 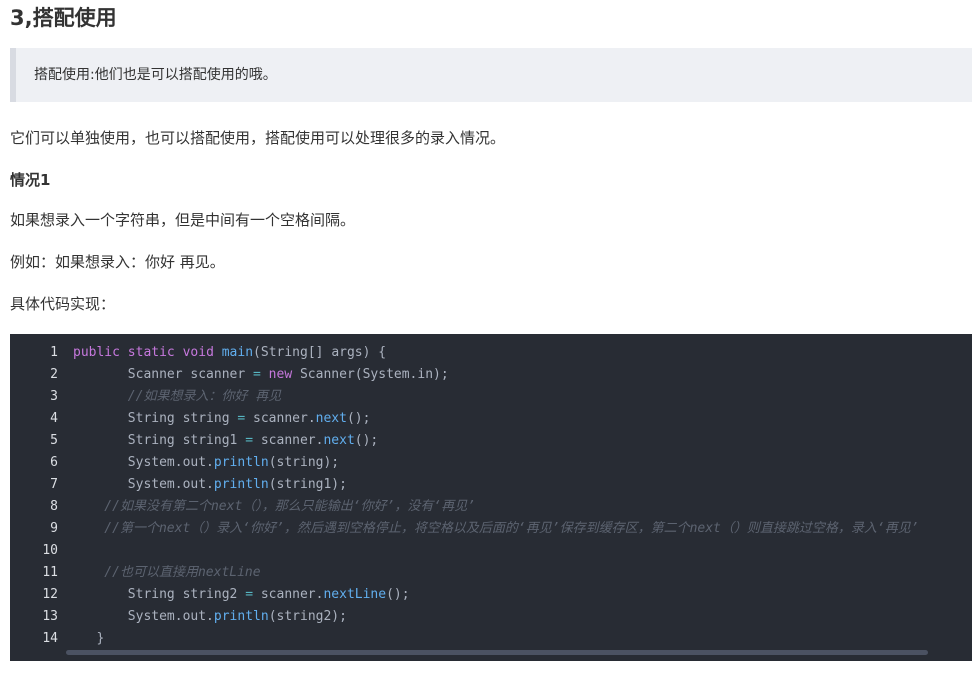 I want to click on code-token: //也可以直接用nextLine, so click(x=167, y=572).